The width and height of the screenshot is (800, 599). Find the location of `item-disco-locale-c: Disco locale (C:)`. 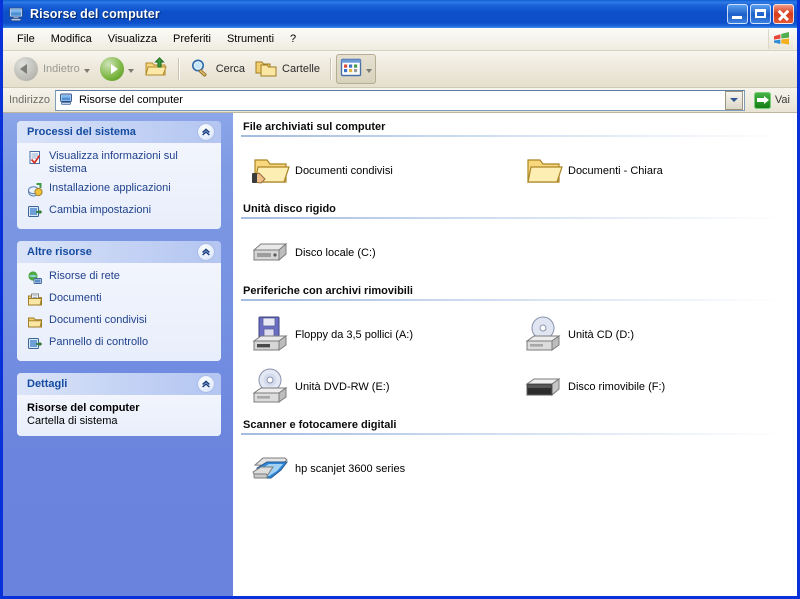

item-disco-locale-c: Disco locale (C:) is located at coordinates (377, 253).